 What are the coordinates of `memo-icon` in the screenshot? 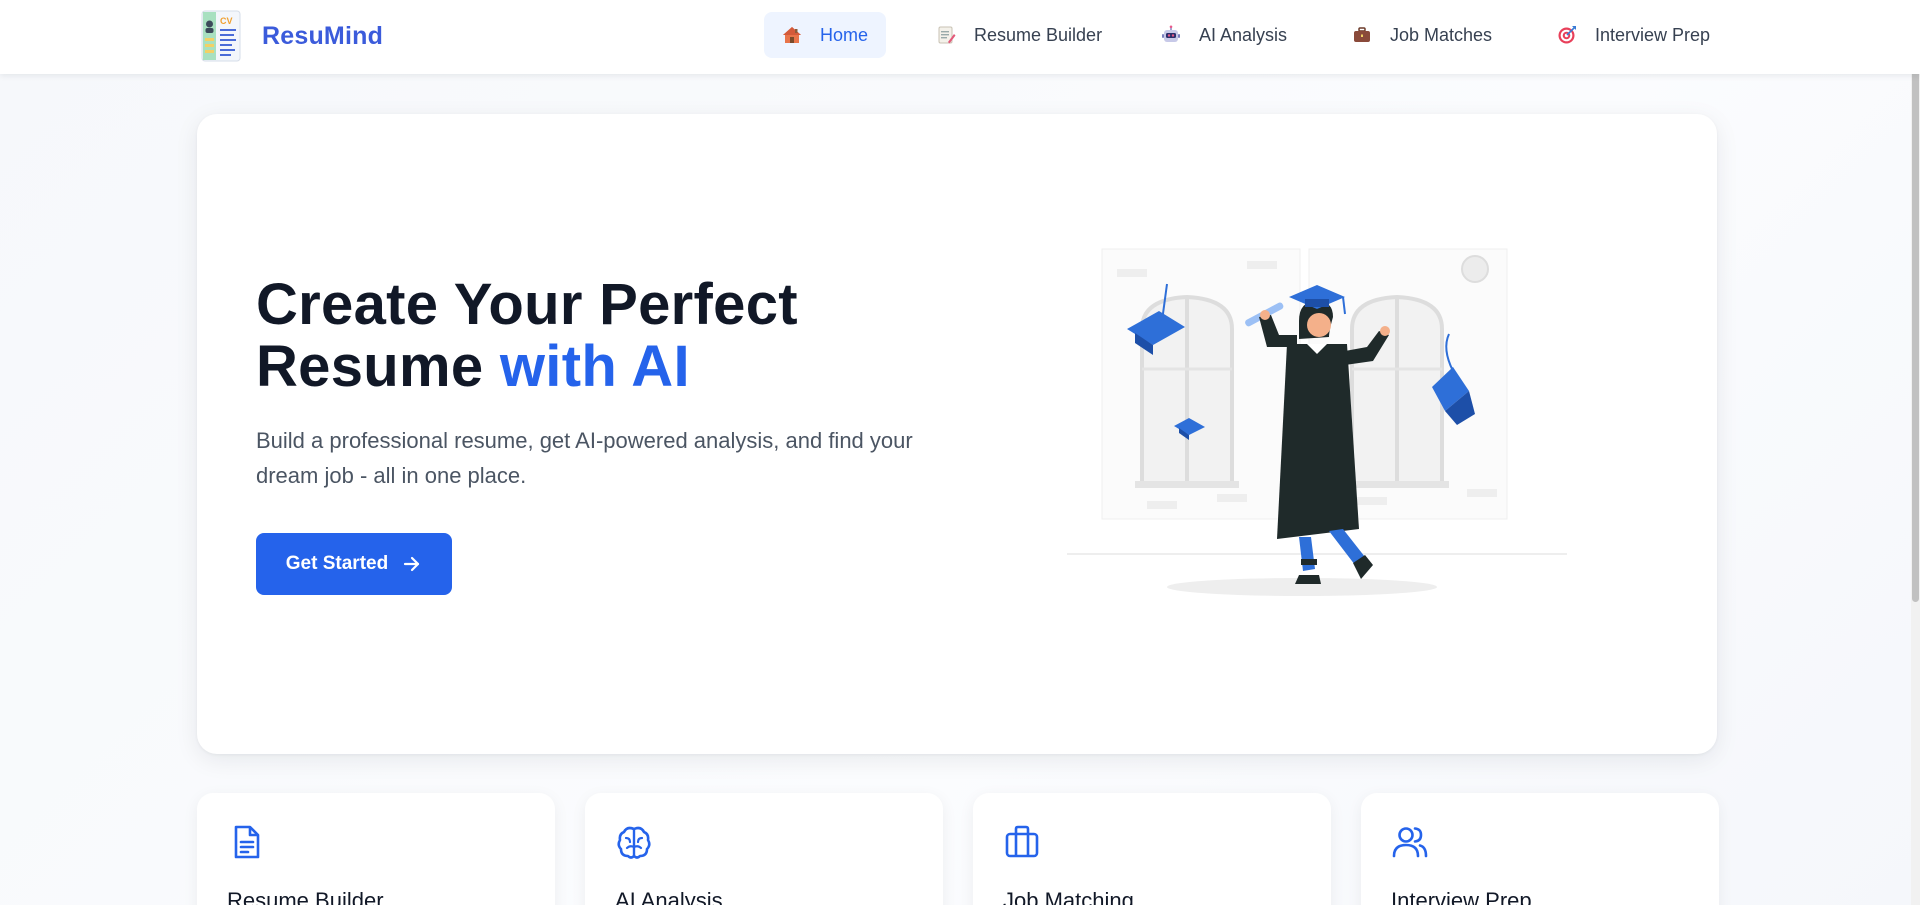 It's located at (947, 35).